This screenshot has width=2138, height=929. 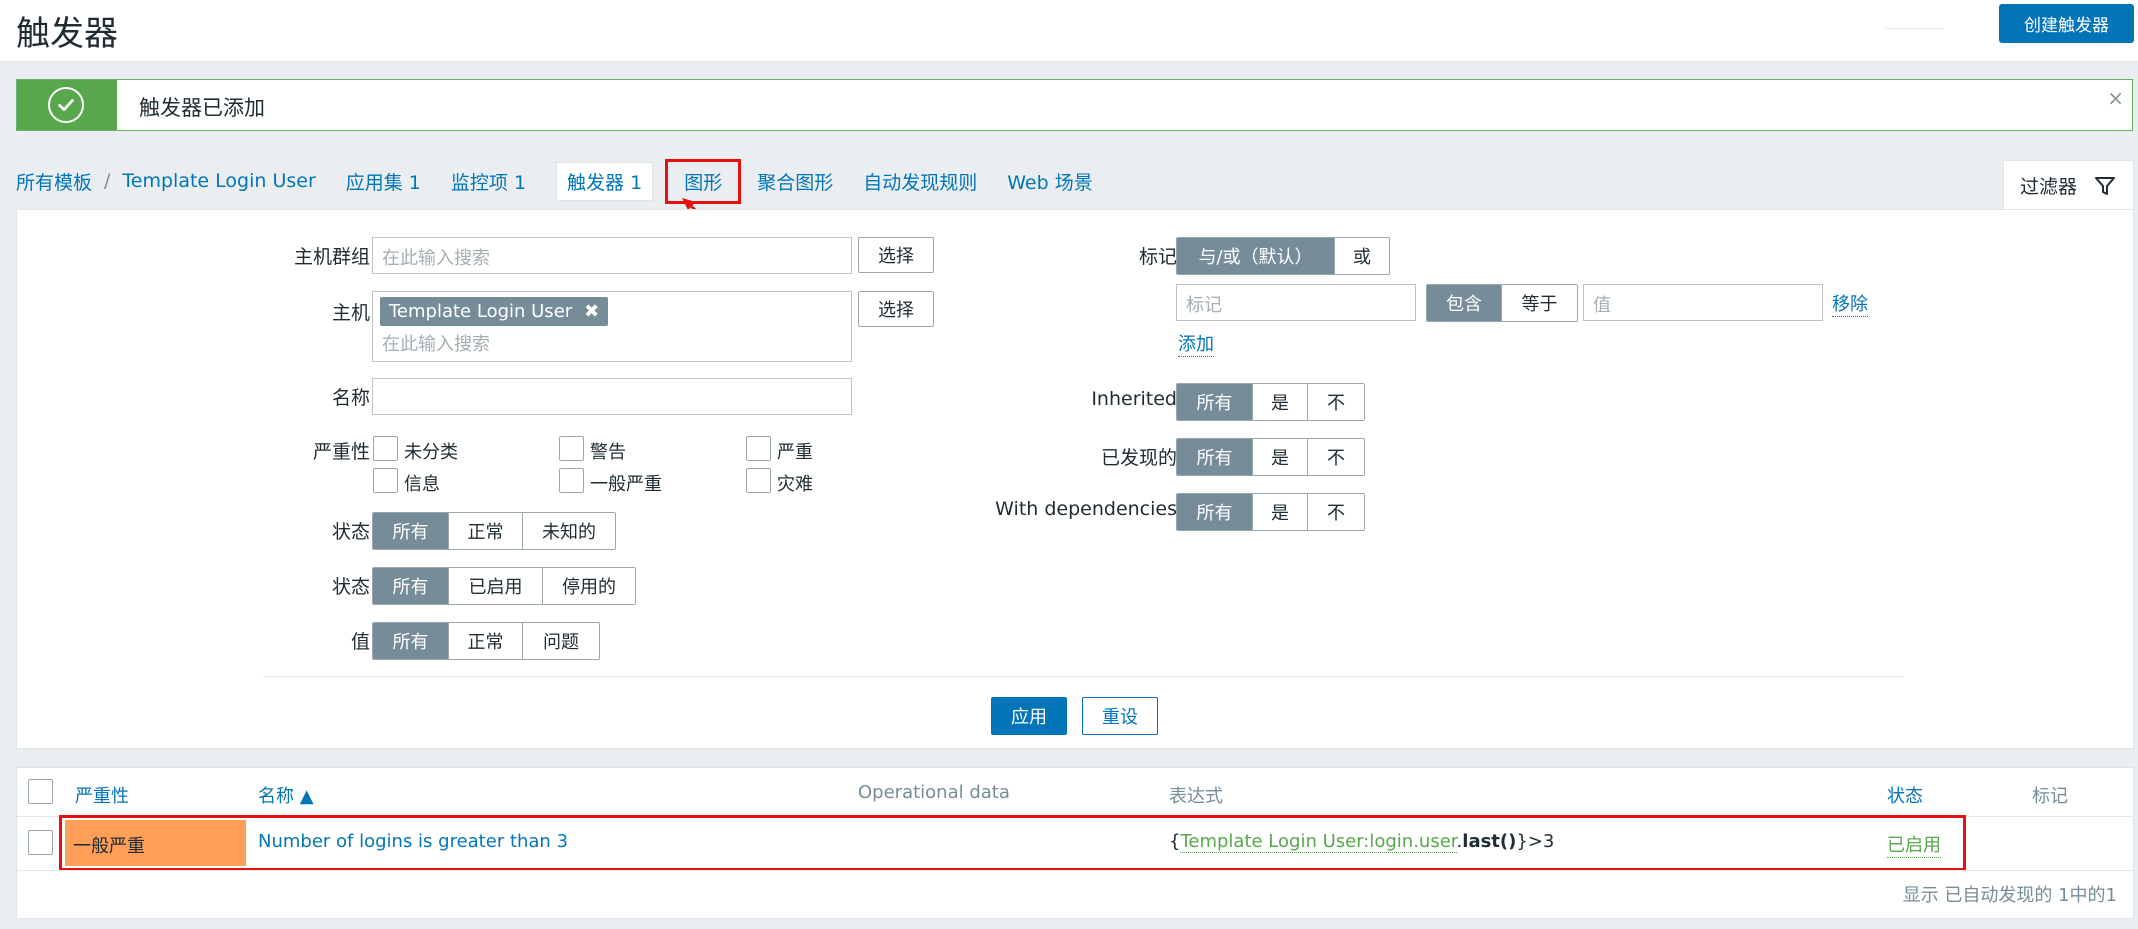 What do you see at coordinates (1280, 512) in the screenshot?
I see `dependencies-option-yes: 是` at bounding box center [1280, 512].